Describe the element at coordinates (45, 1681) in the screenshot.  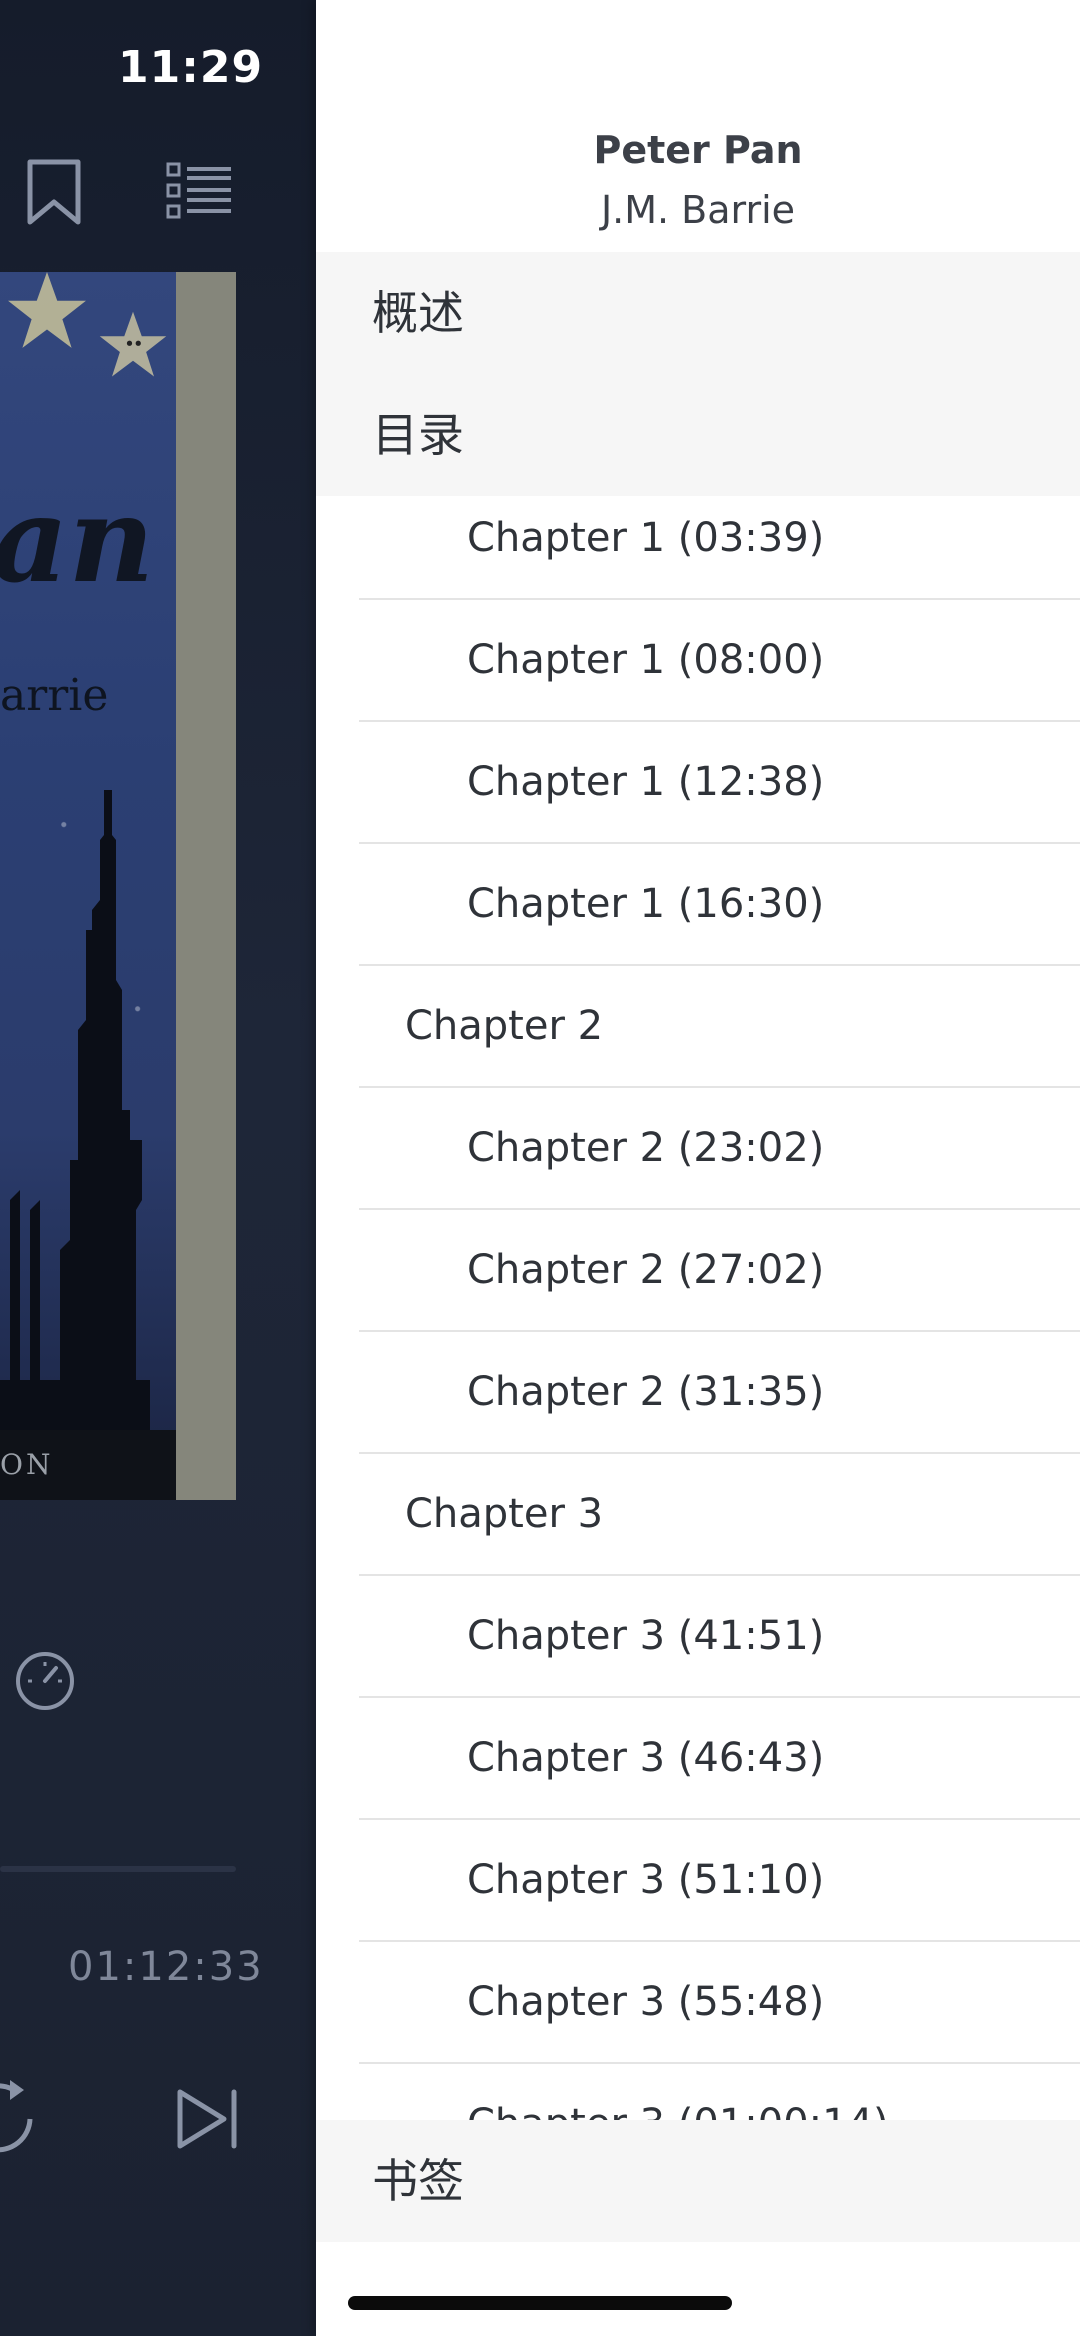
I see `speed-gauge-icon` at that location.